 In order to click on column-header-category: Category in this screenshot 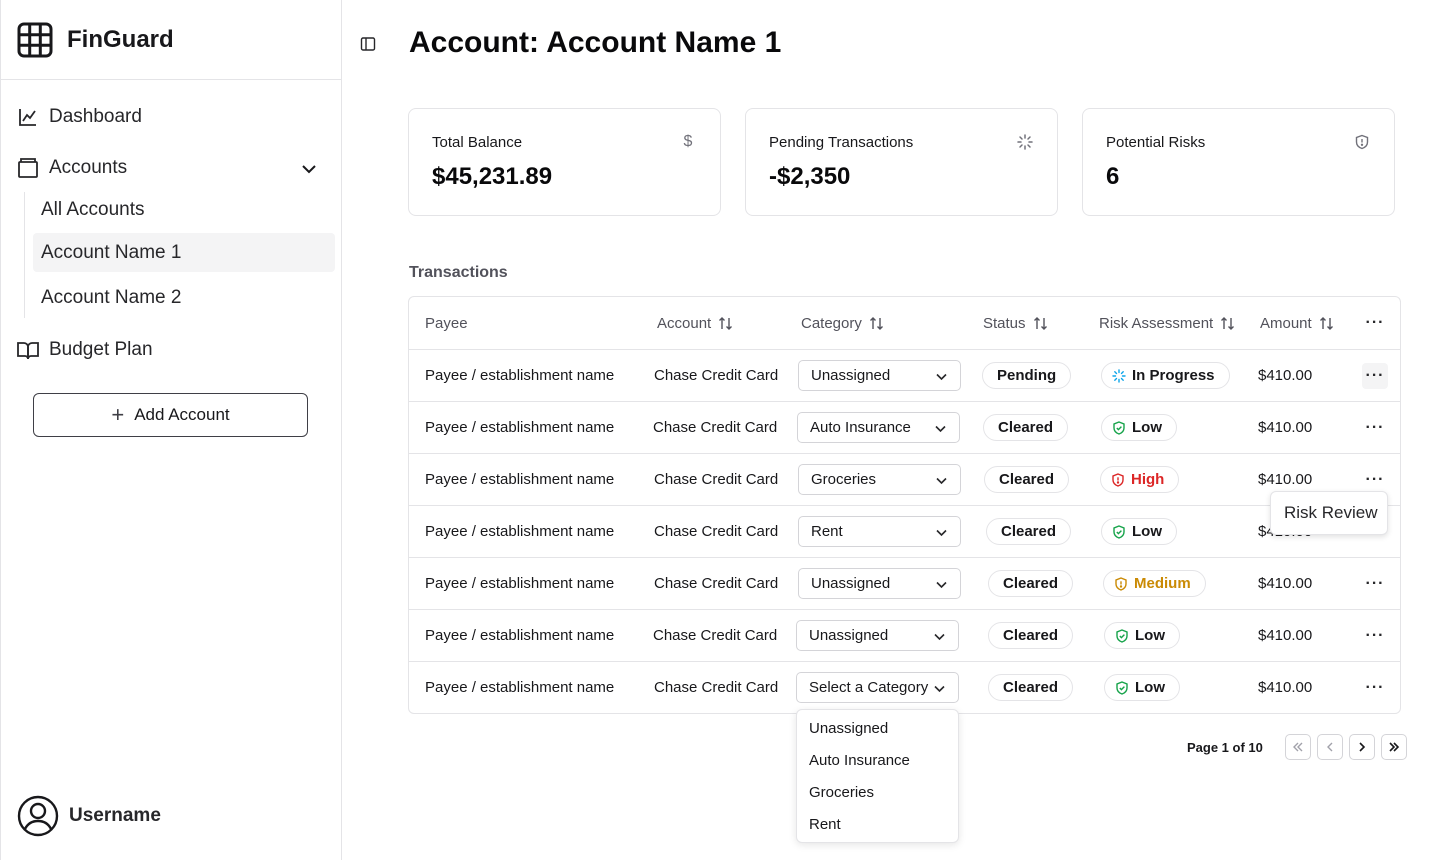, I will do `click(842, 323)`.